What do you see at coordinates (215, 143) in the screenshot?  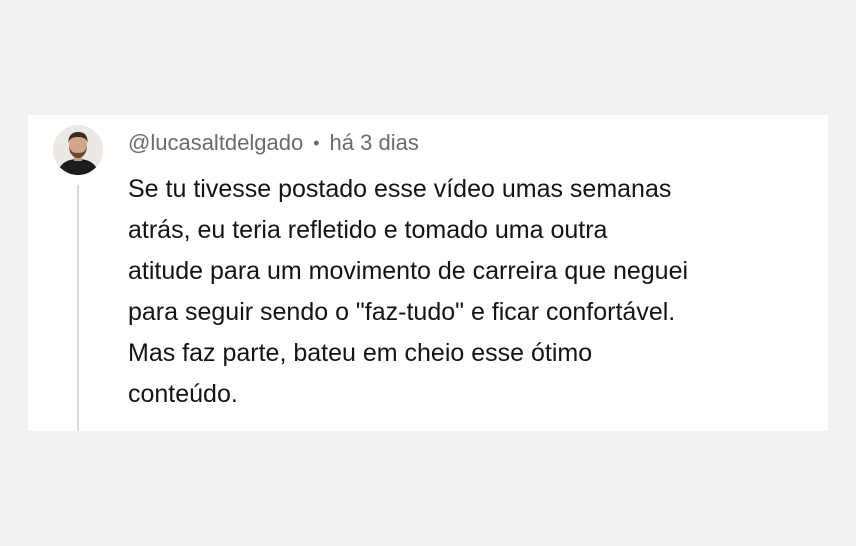 I see `username-link: @lucasaltdelgado` at bounding box center [215, 143].